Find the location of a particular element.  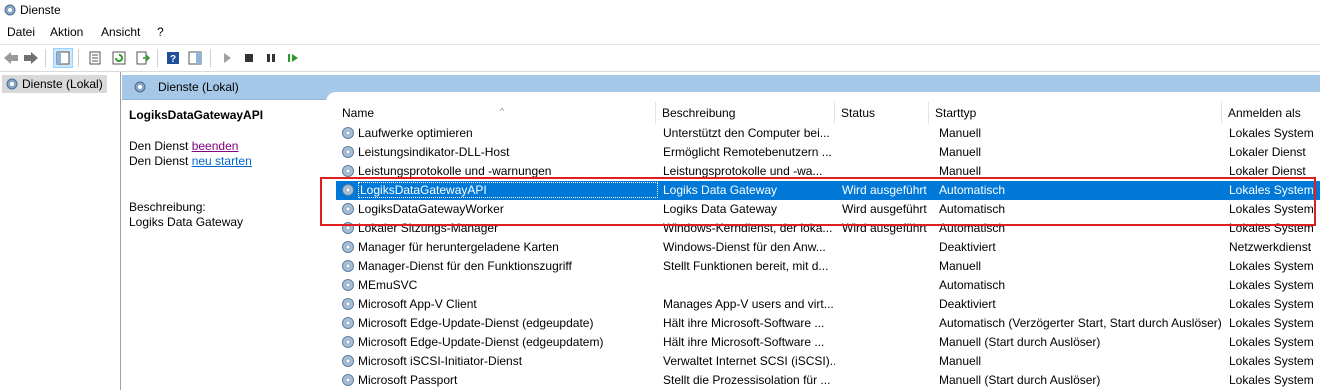

column-beschreibung: Beschreibung is located at coordinates (745, 113).